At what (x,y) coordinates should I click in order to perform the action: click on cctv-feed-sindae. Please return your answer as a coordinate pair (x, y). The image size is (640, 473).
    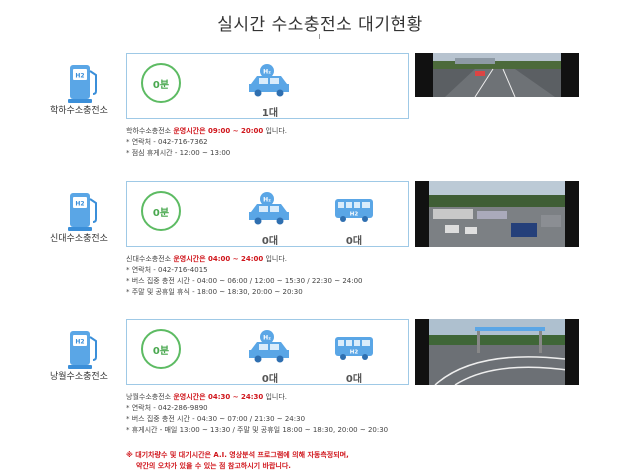
    Looking at the image, I should click on (497, 214).